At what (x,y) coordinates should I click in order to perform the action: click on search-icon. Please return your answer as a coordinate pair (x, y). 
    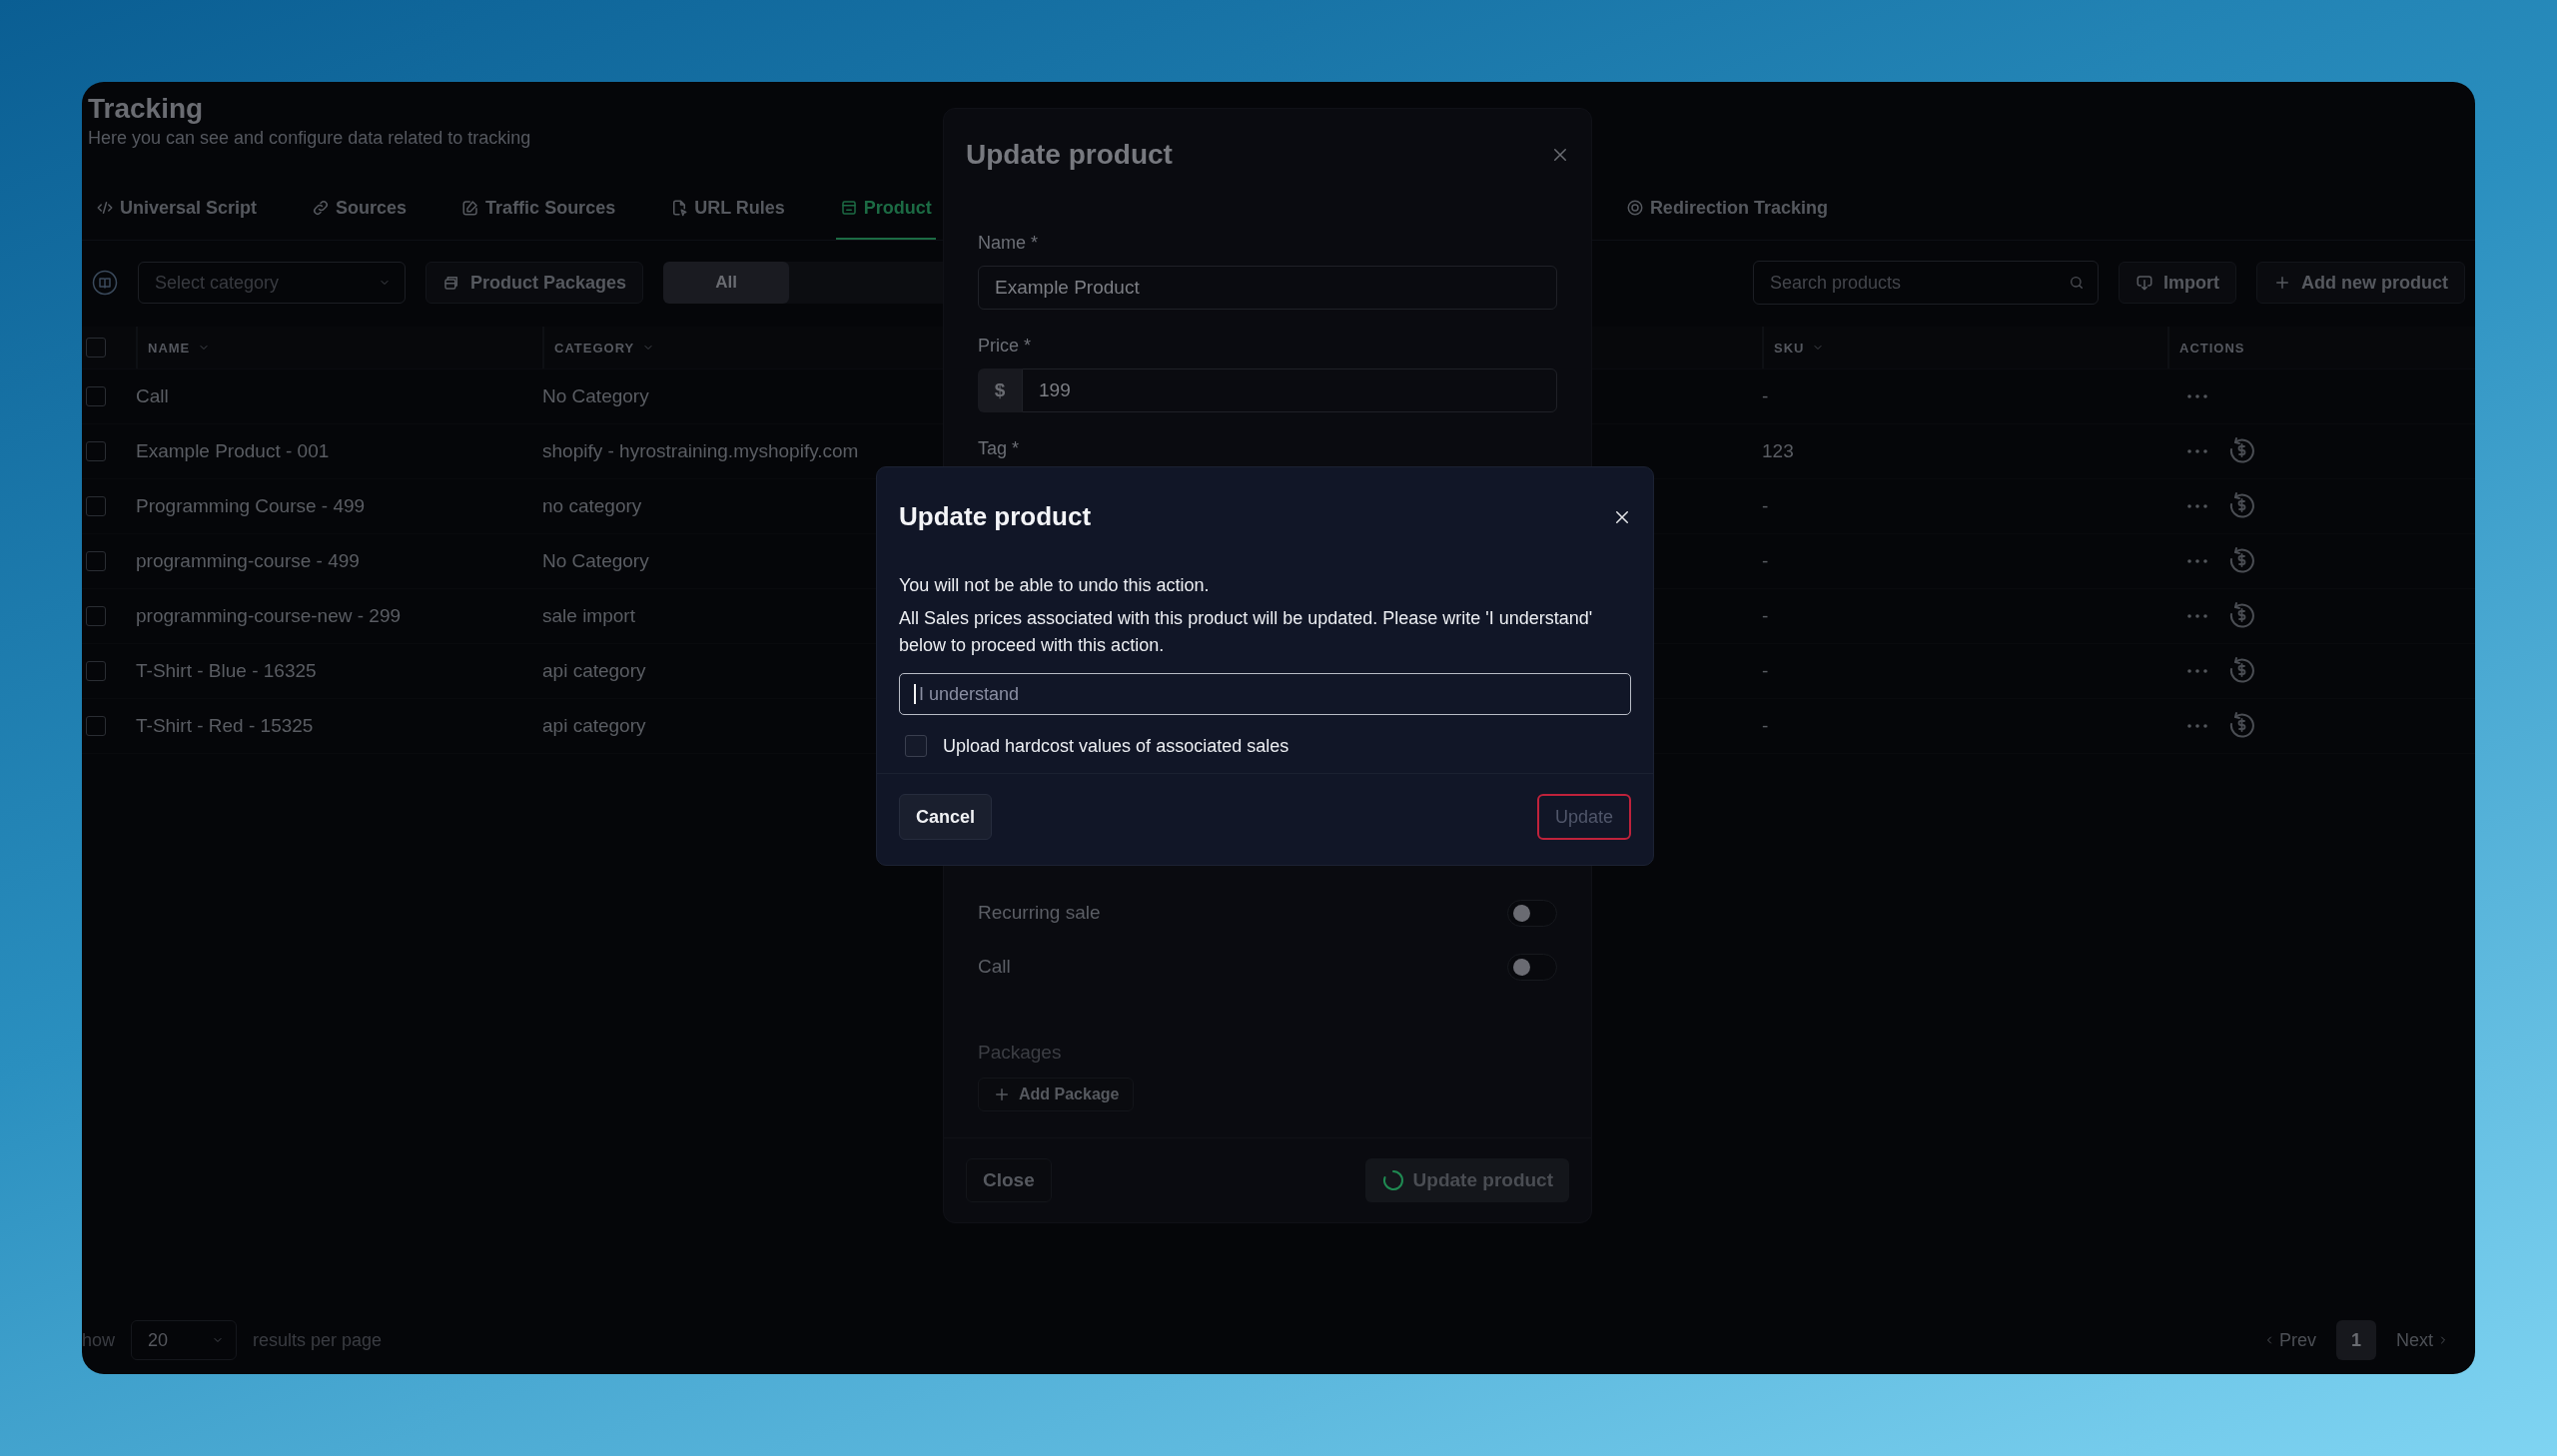
    Looking at the image, I should click on (2077, 283).